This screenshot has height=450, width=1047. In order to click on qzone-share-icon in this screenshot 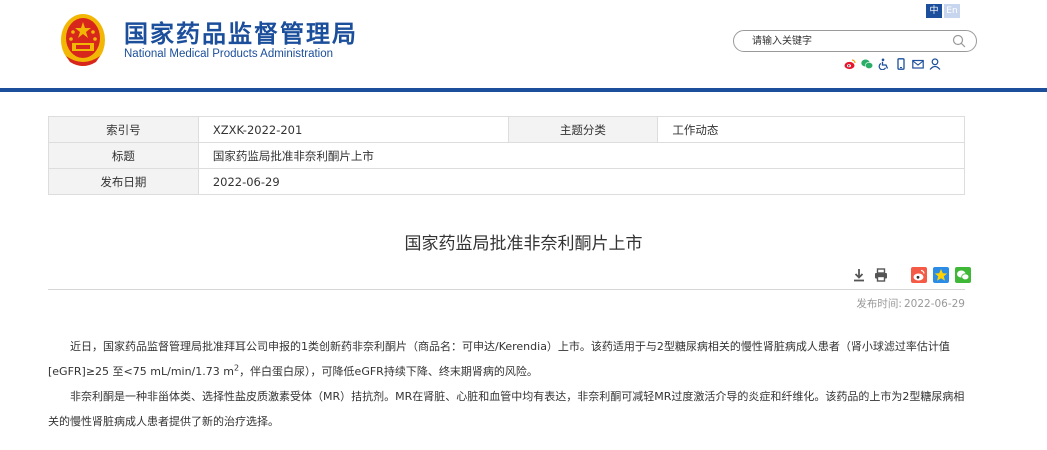, I will do `click(941, 275)`.